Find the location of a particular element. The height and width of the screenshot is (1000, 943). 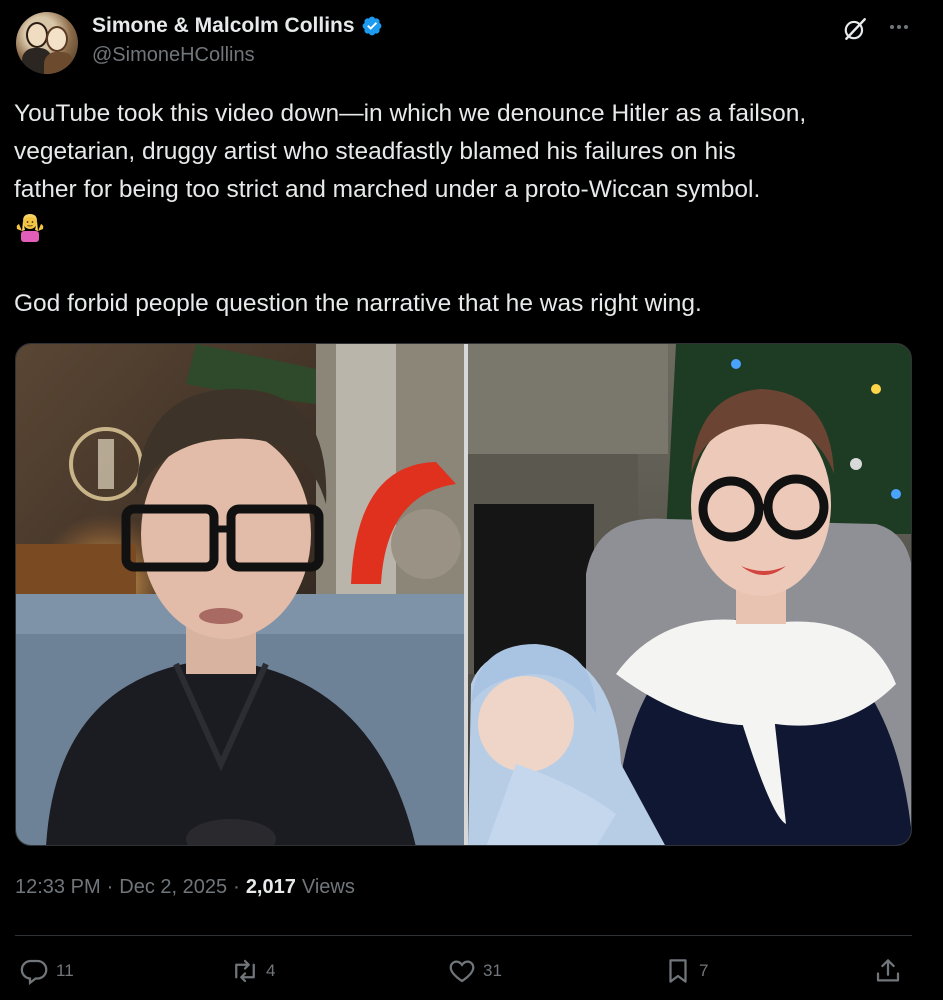

author-handle: @SimoneHCollins is located at coordinates (173, 55).